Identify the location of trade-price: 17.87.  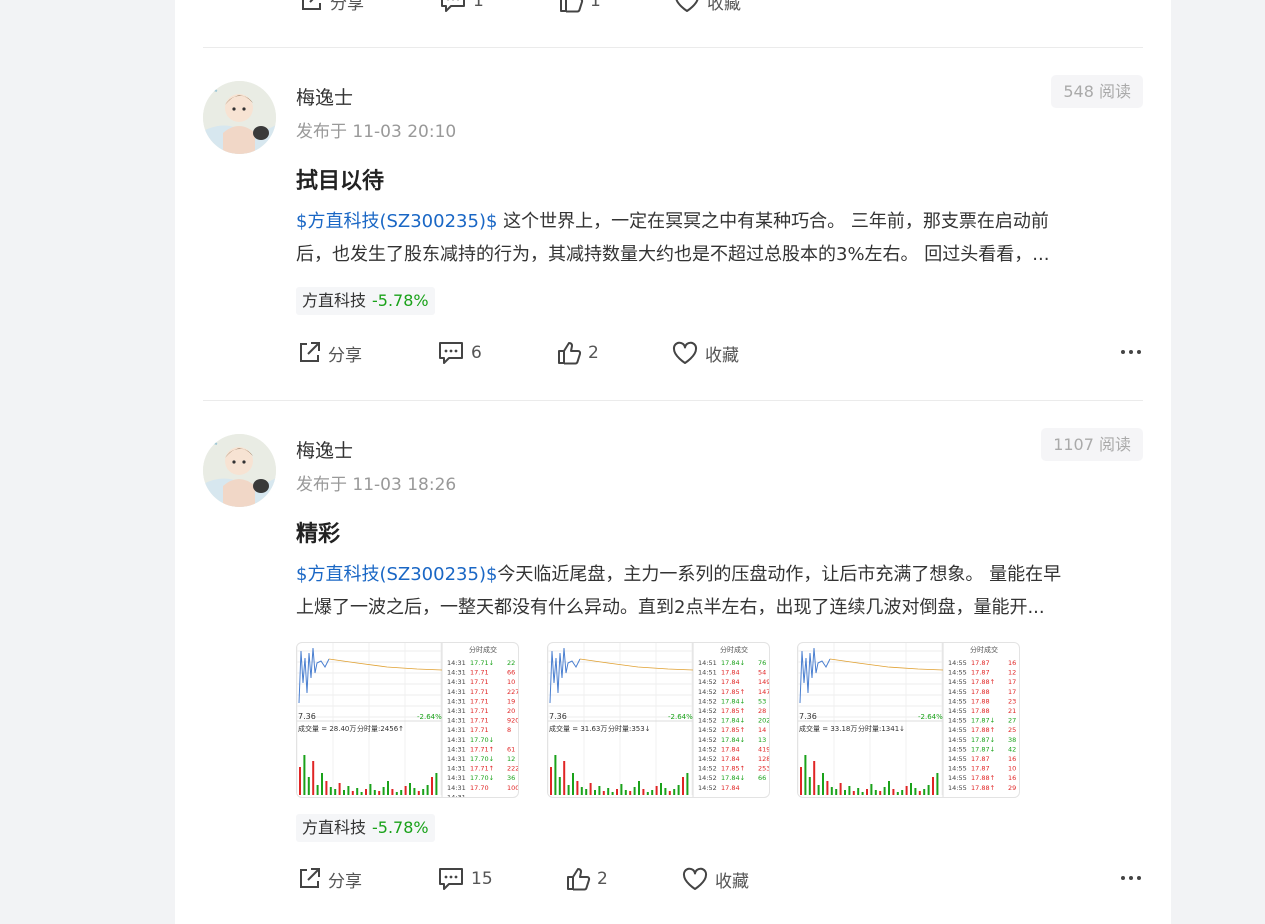
(980, 759).